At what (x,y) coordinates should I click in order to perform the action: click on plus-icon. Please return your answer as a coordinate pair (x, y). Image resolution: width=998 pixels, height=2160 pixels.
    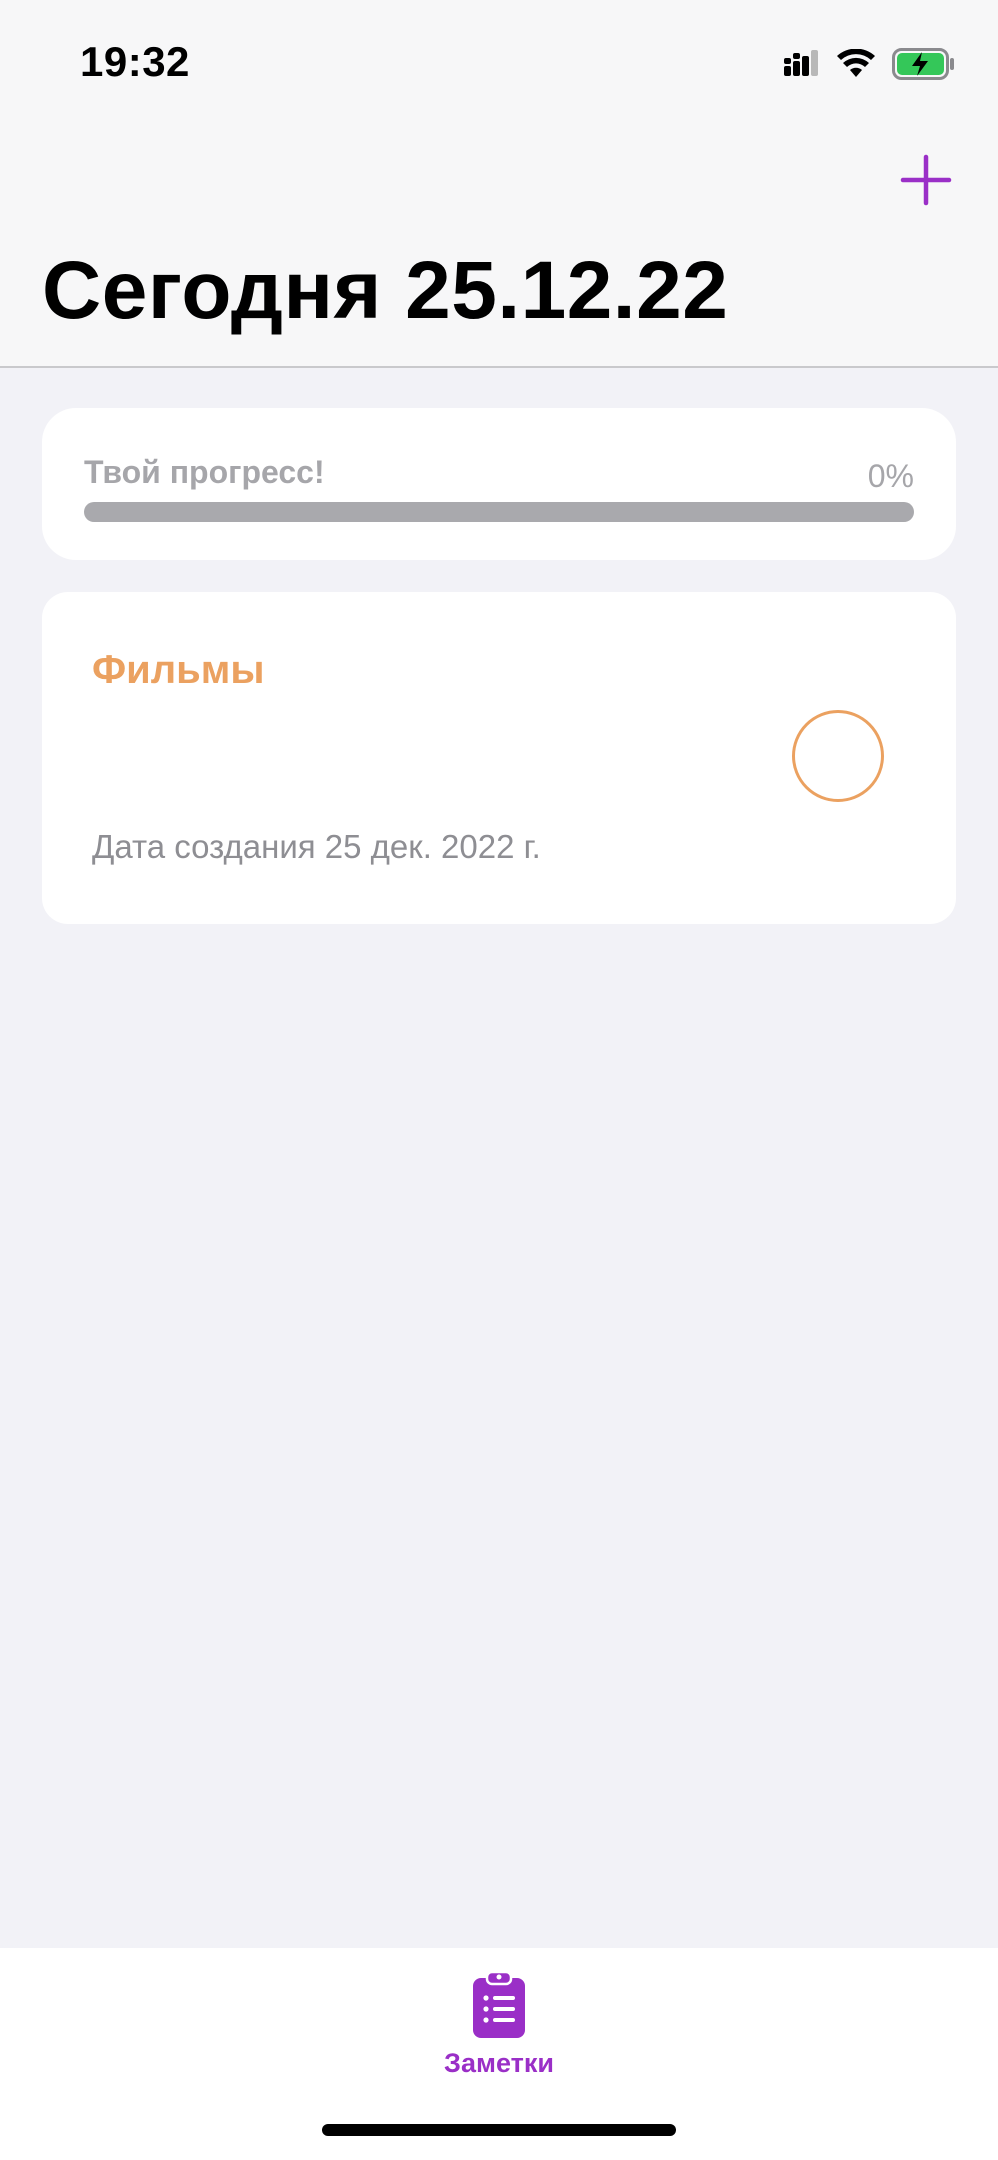
    Looking at the image, I should click on (926, 180).